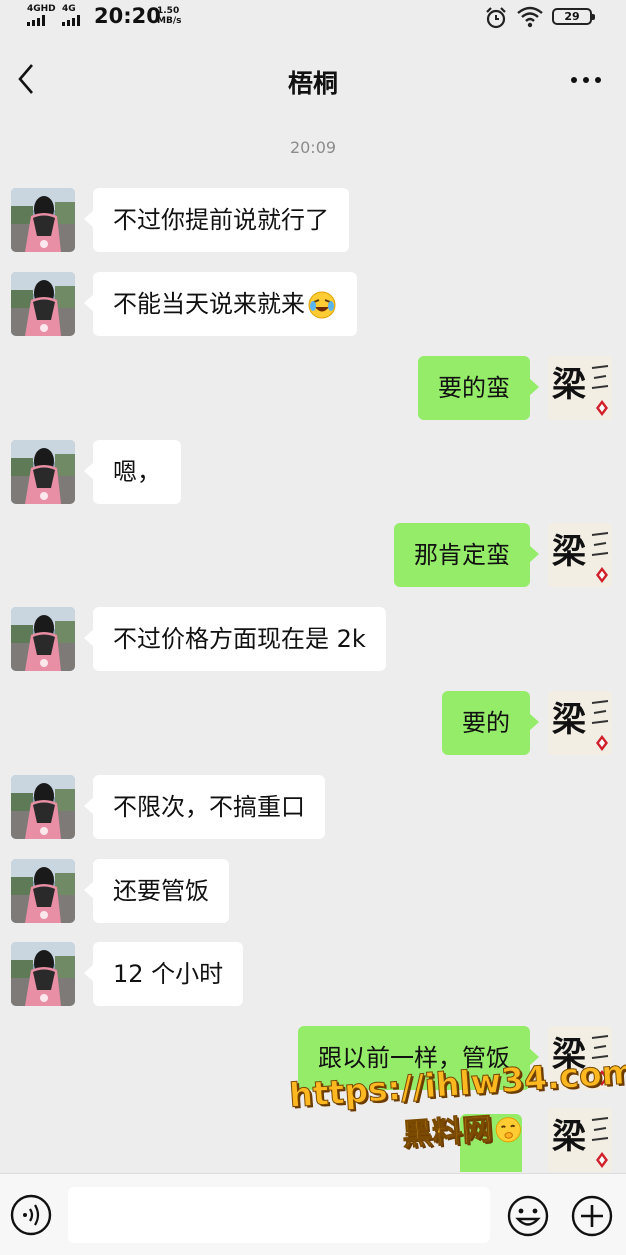 Image resolution: width=626 pixels, height=1255 pixels. I want to click on message-row: 跟以前一样，管饭, so click(313, 1058).